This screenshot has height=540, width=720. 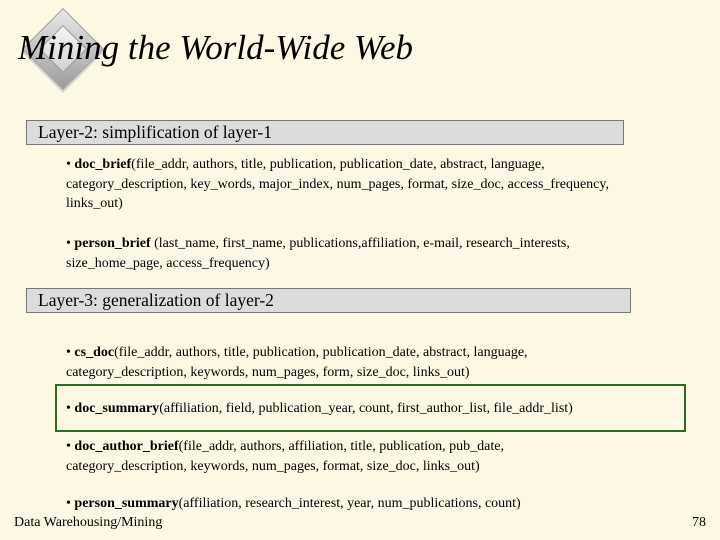 I want to click on bullet-term: cs_doc, so click(x=94, y=352).